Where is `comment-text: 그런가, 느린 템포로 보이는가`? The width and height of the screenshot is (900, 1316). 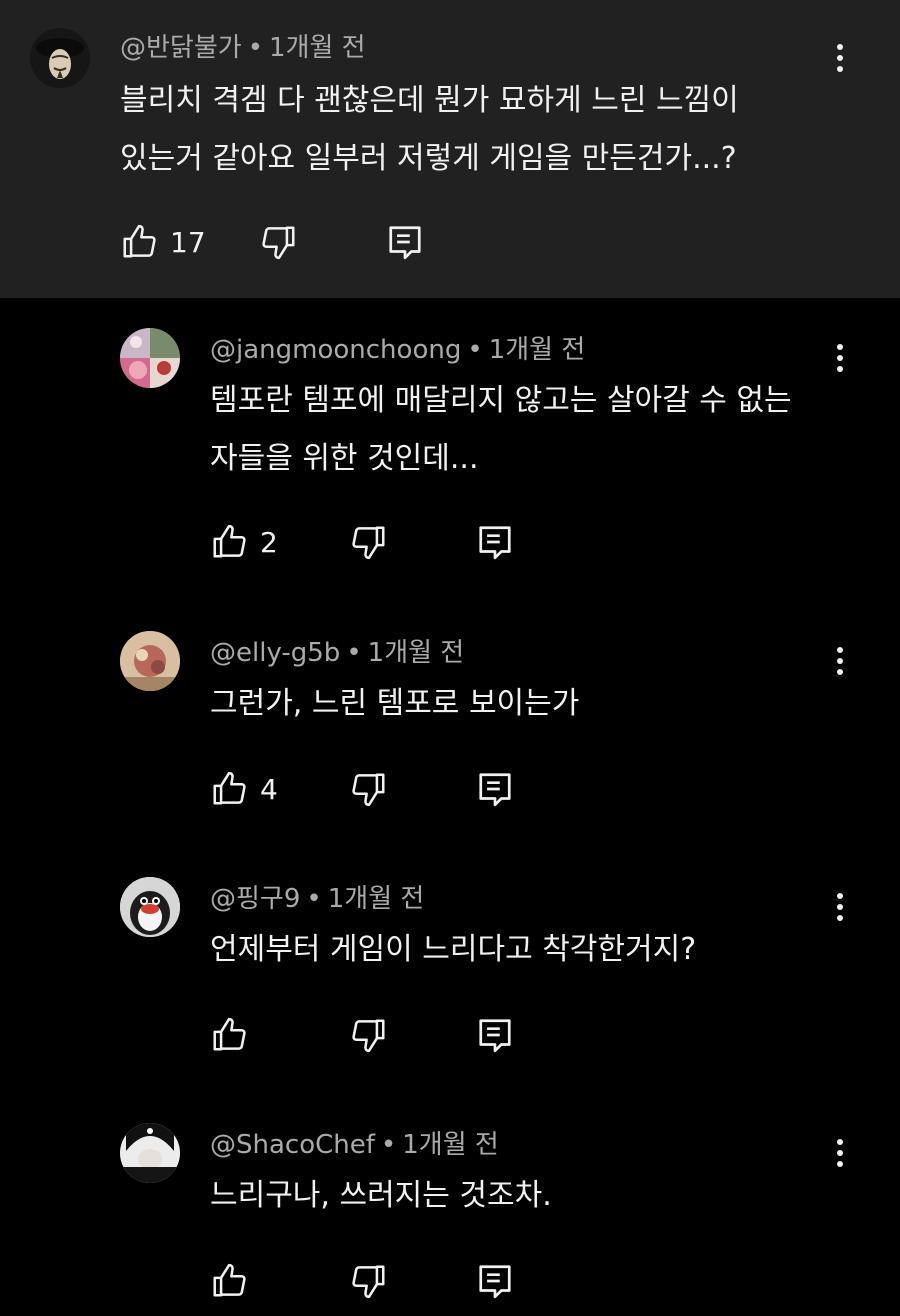 comment-text: 그런가, 느린 템포로 보이는가 is located at coordinates (394, 704).